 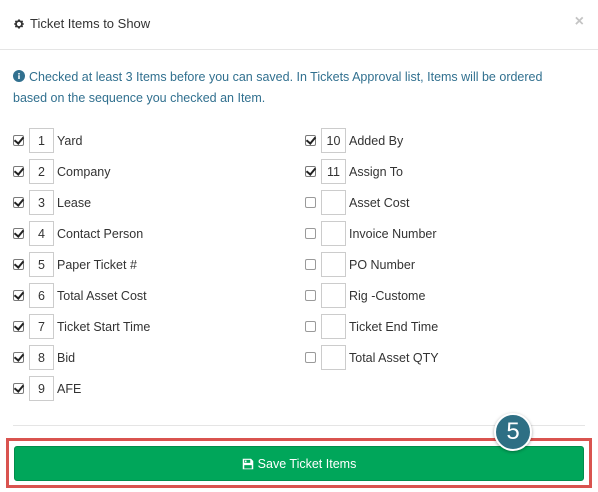 What do you see at coordinates (102, 295) in the screenshot?
I see `item-label: Total Asset Cost` at bounding box center [102, 295].